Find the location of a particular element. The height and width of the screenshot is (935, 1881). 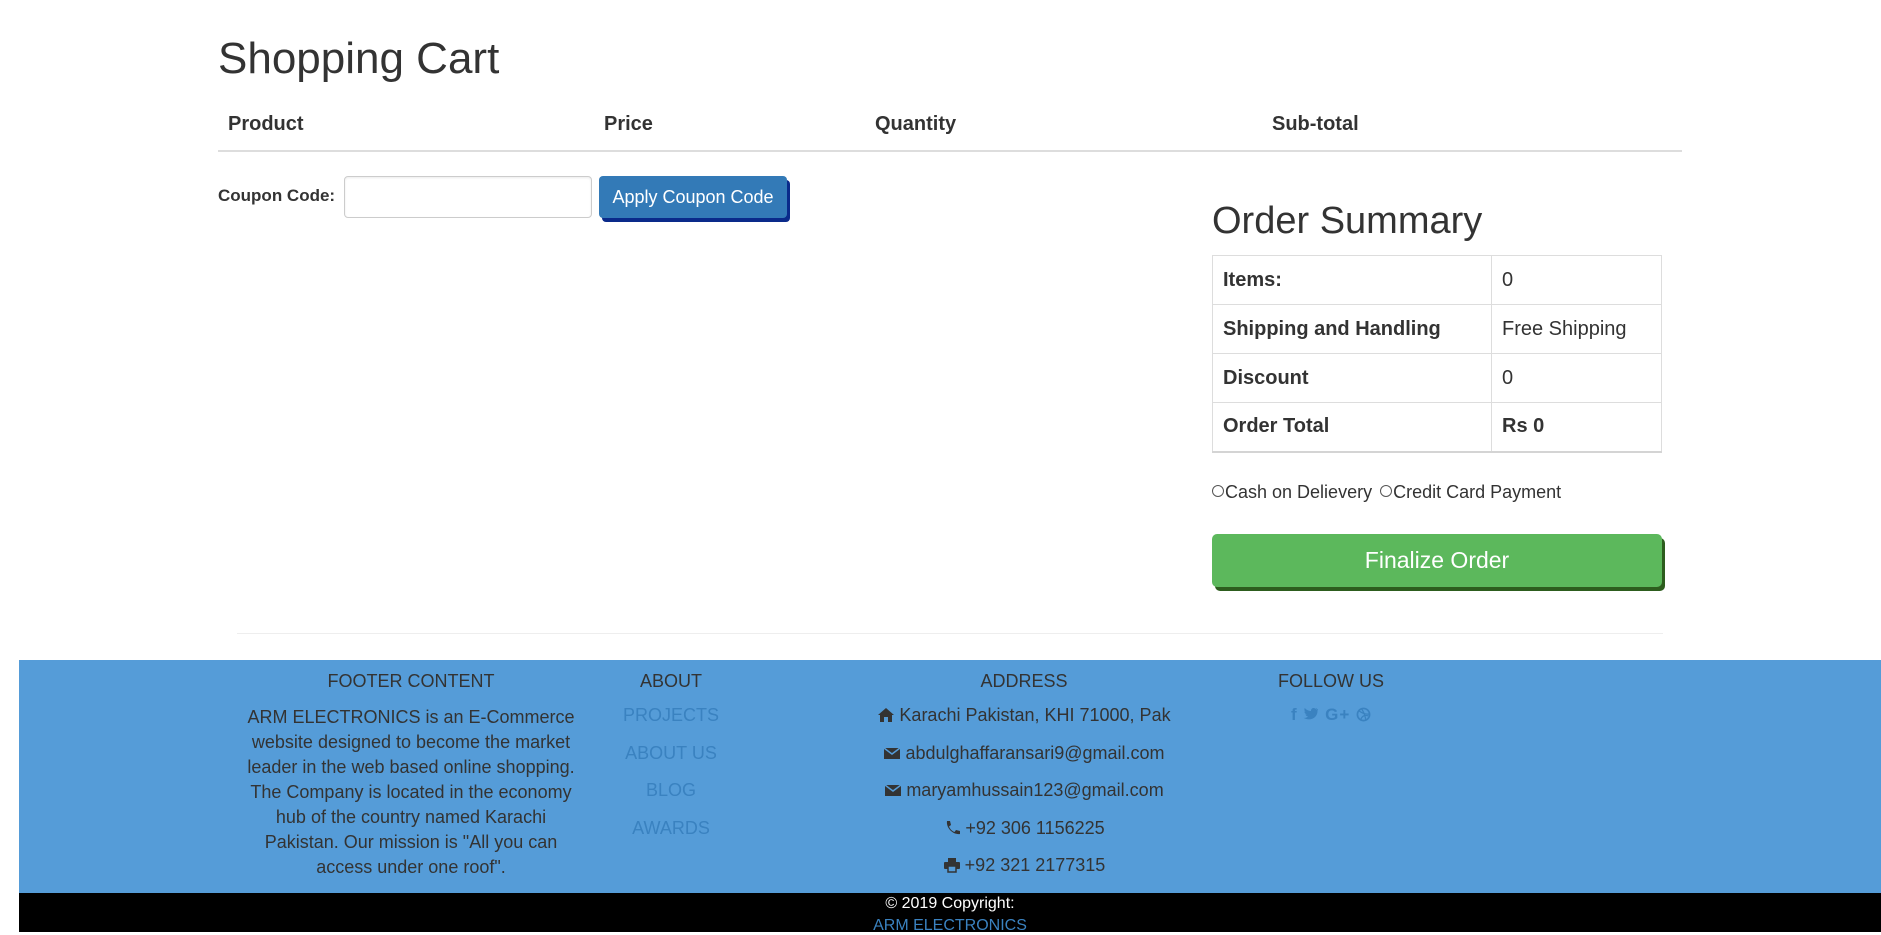

summary-row-total: Order Total Rs 0 is located at coordinates (1437, 427).